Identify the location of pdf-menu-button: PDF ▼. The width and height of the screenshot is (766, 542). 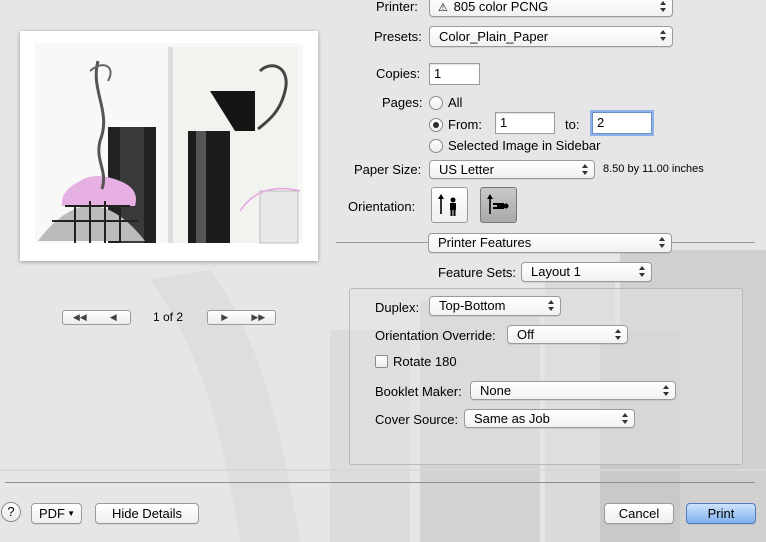
(56, 513).